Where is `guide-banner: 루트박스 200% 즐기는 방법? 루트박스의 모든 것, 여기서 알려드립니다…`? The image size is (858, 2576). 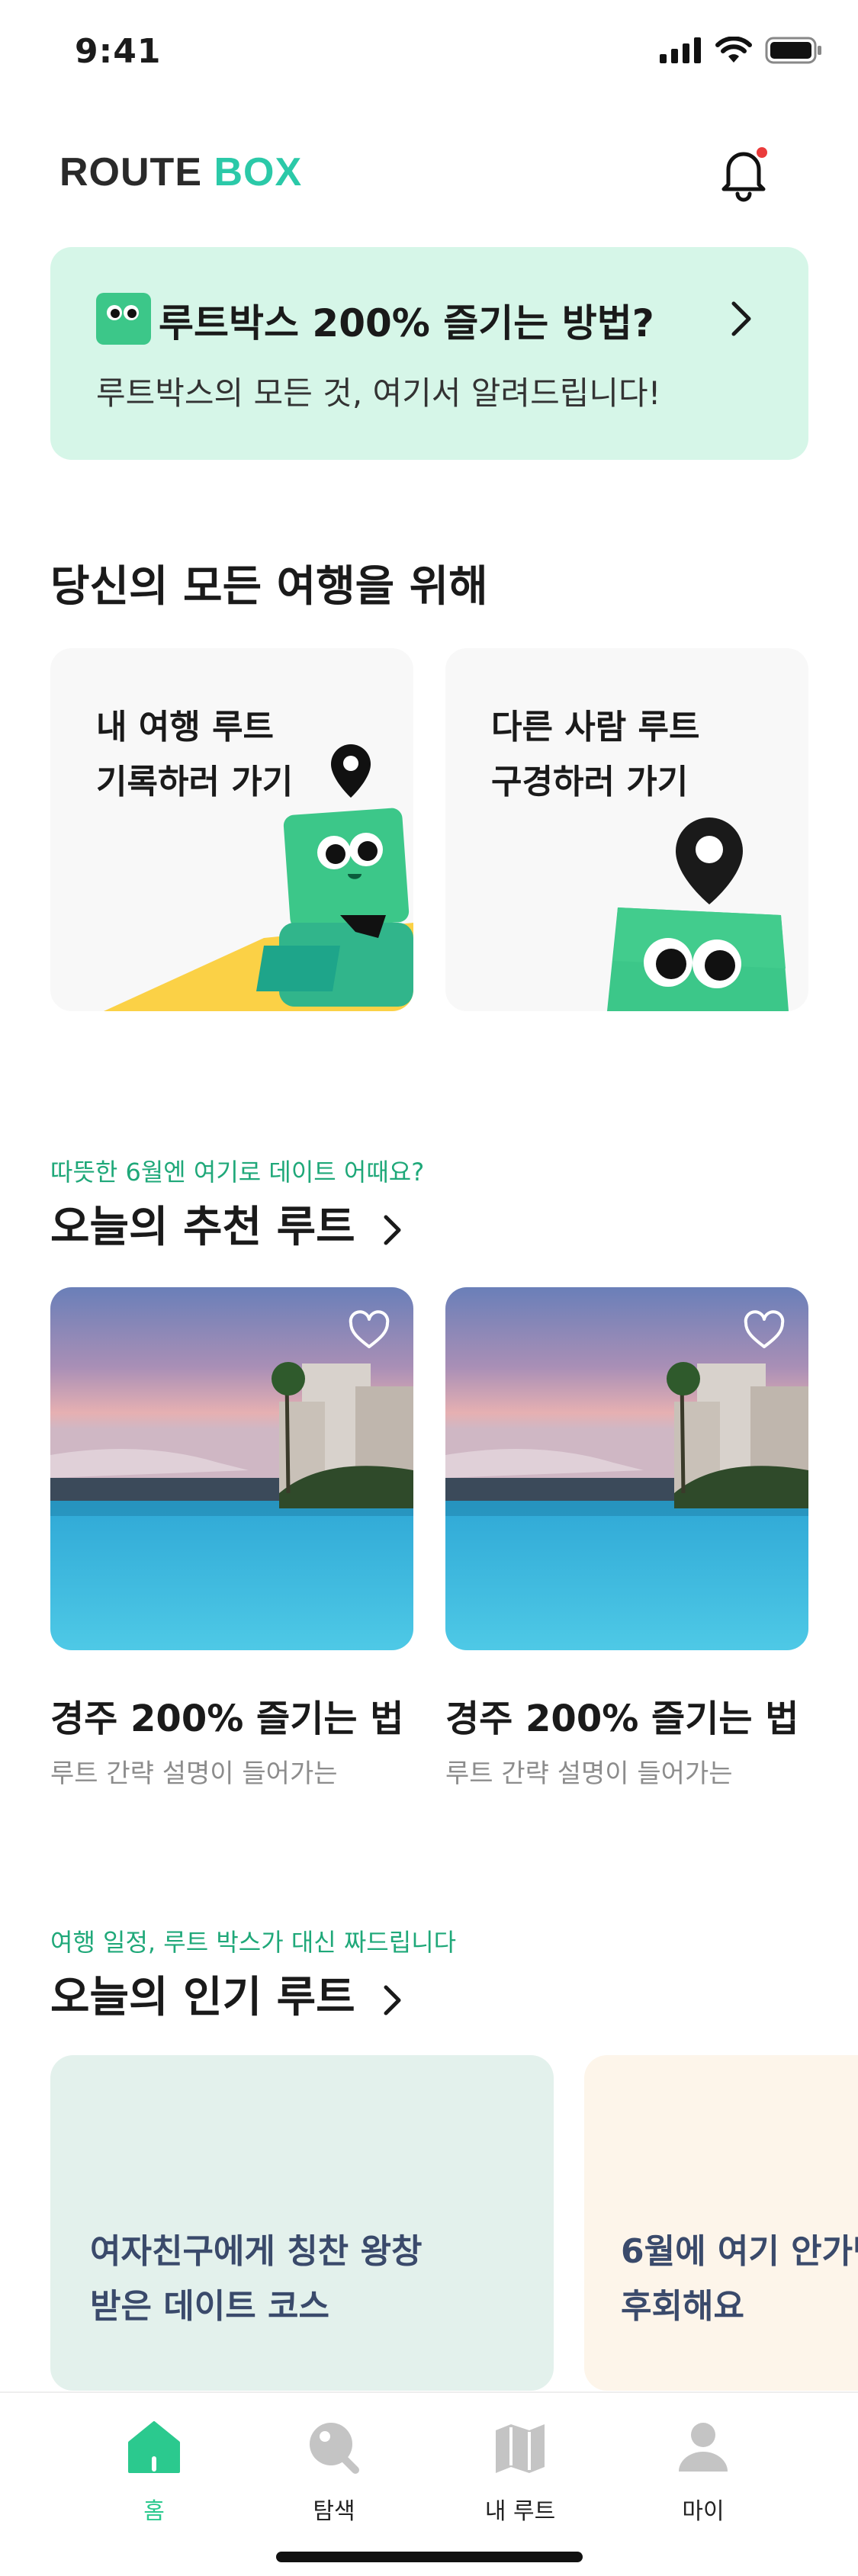 guide-banner: 루트박스 200% 즐기는 방법? 루트박스의 모든 것, 여기서 알려드립니다… is located at coordinates (429, 353).